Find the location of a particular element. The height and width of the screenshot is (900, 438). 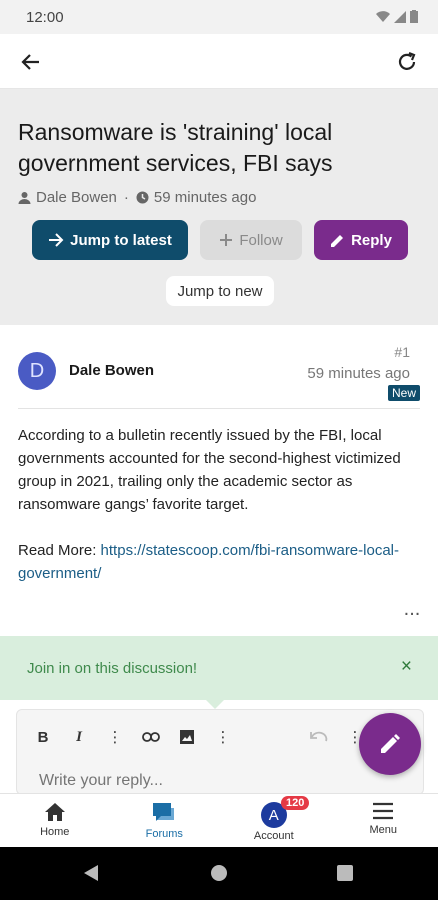

nav-home: Home is located at coordinates (55, 821).